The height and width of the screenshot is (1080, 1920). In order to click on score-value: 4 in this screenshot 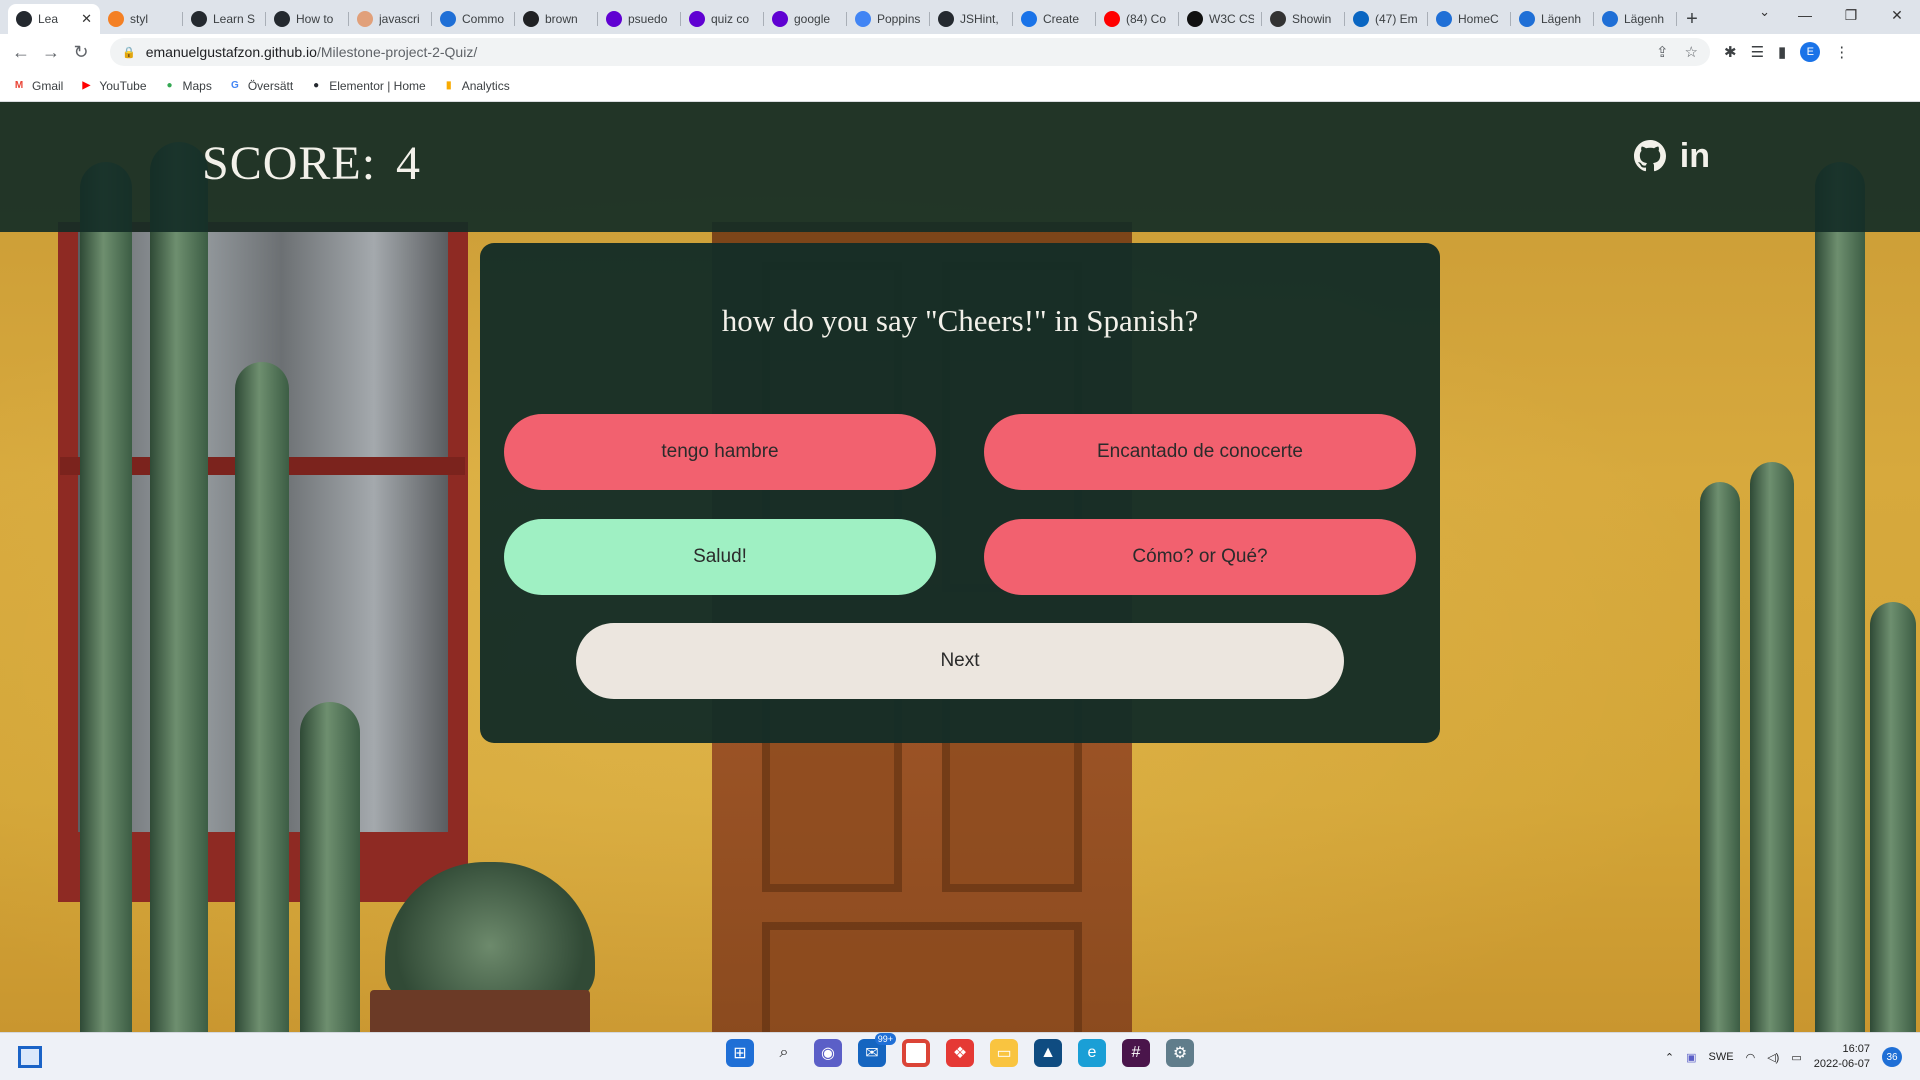, I will do `click(409, 163)`.